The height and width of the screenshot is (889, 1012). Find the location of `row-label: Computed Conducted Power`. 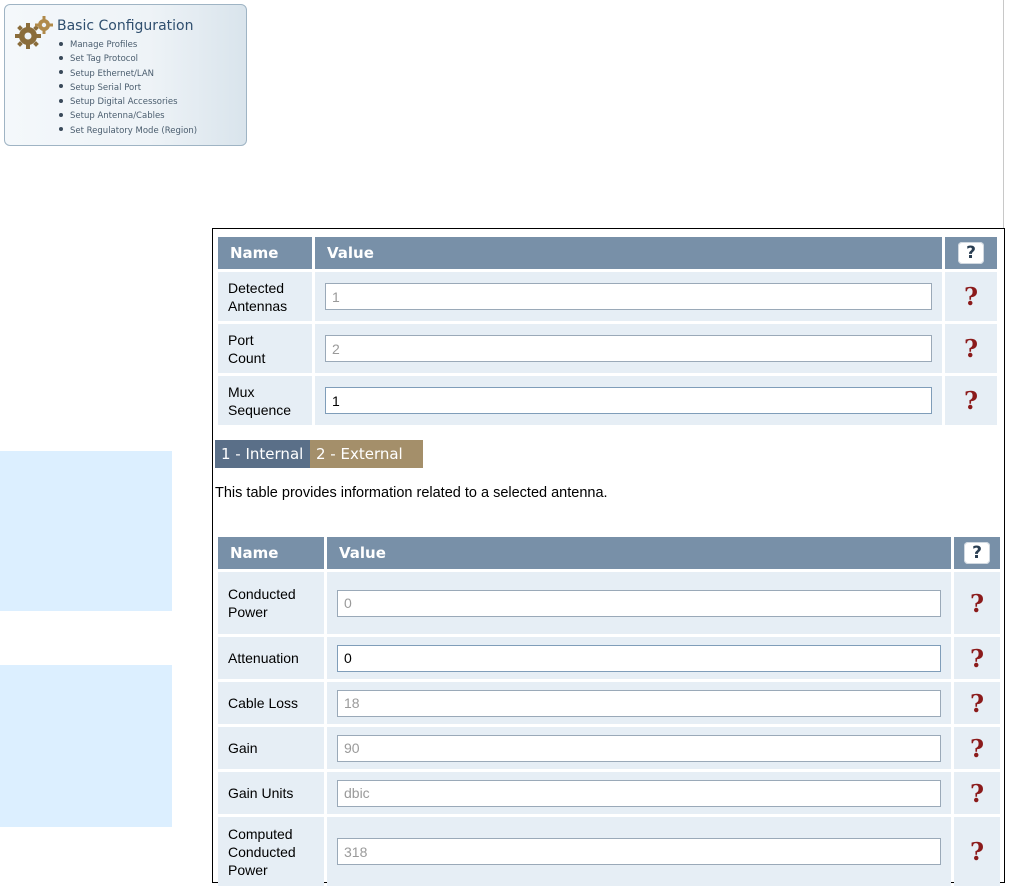

row-label: Computed Conducted Power is located at coordinates (271, 851).